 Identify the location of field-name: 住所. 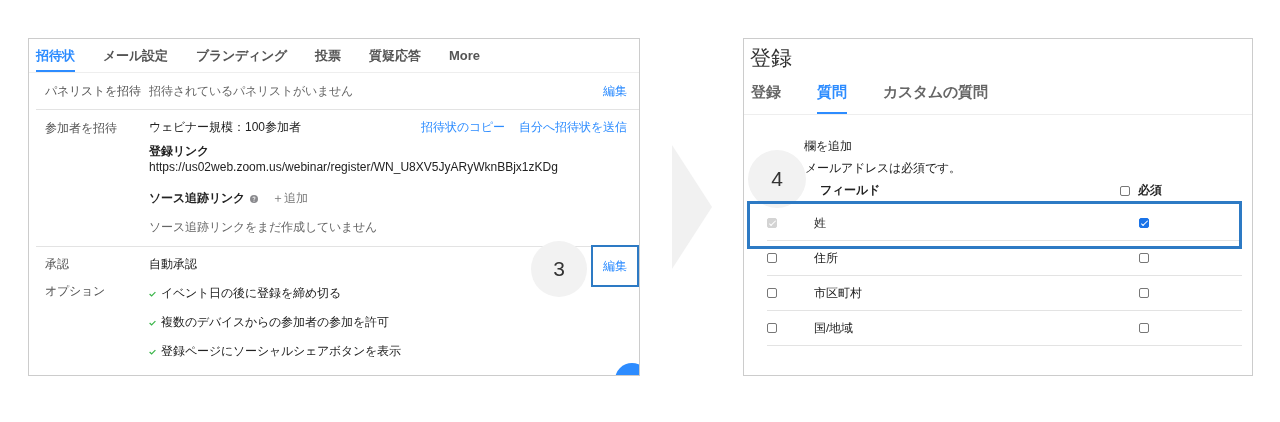
(826, 258).